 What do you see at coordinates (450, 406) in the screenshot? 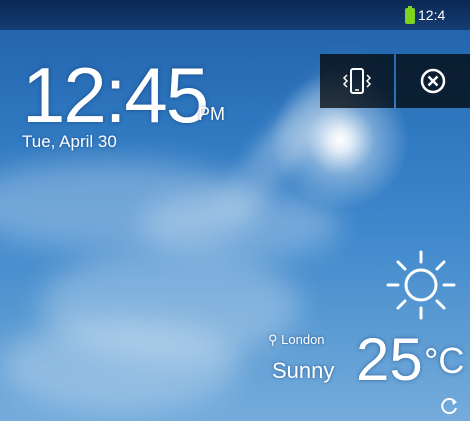
I see `refresh-icon` at bounding box center [450, 406].